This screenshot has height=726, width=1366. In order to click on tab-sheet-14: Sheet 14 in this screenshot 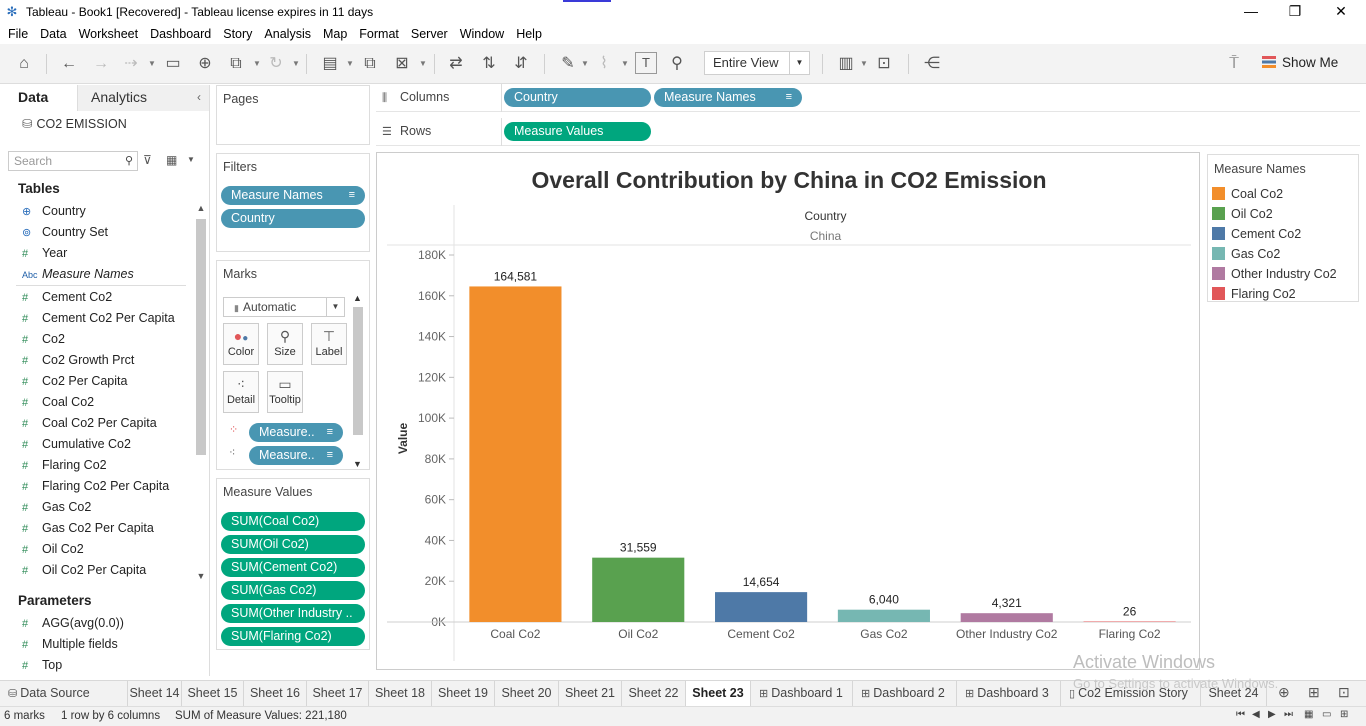, I will do `click(155, 693)`.